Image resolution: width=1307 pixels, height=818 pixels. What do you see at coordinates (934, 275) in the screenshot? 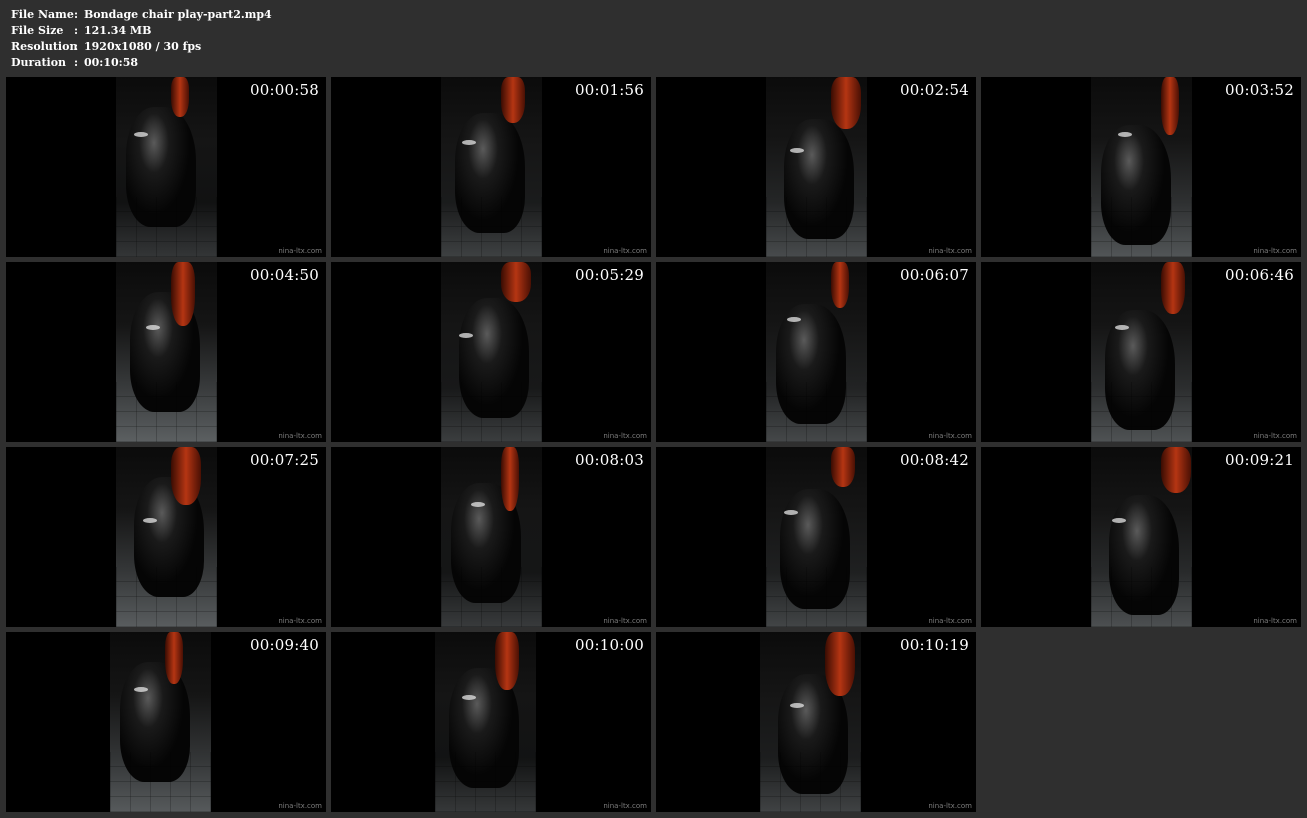
I see `thumbnail-timestamp: 00:06:07` at bounding box center [934, 275].